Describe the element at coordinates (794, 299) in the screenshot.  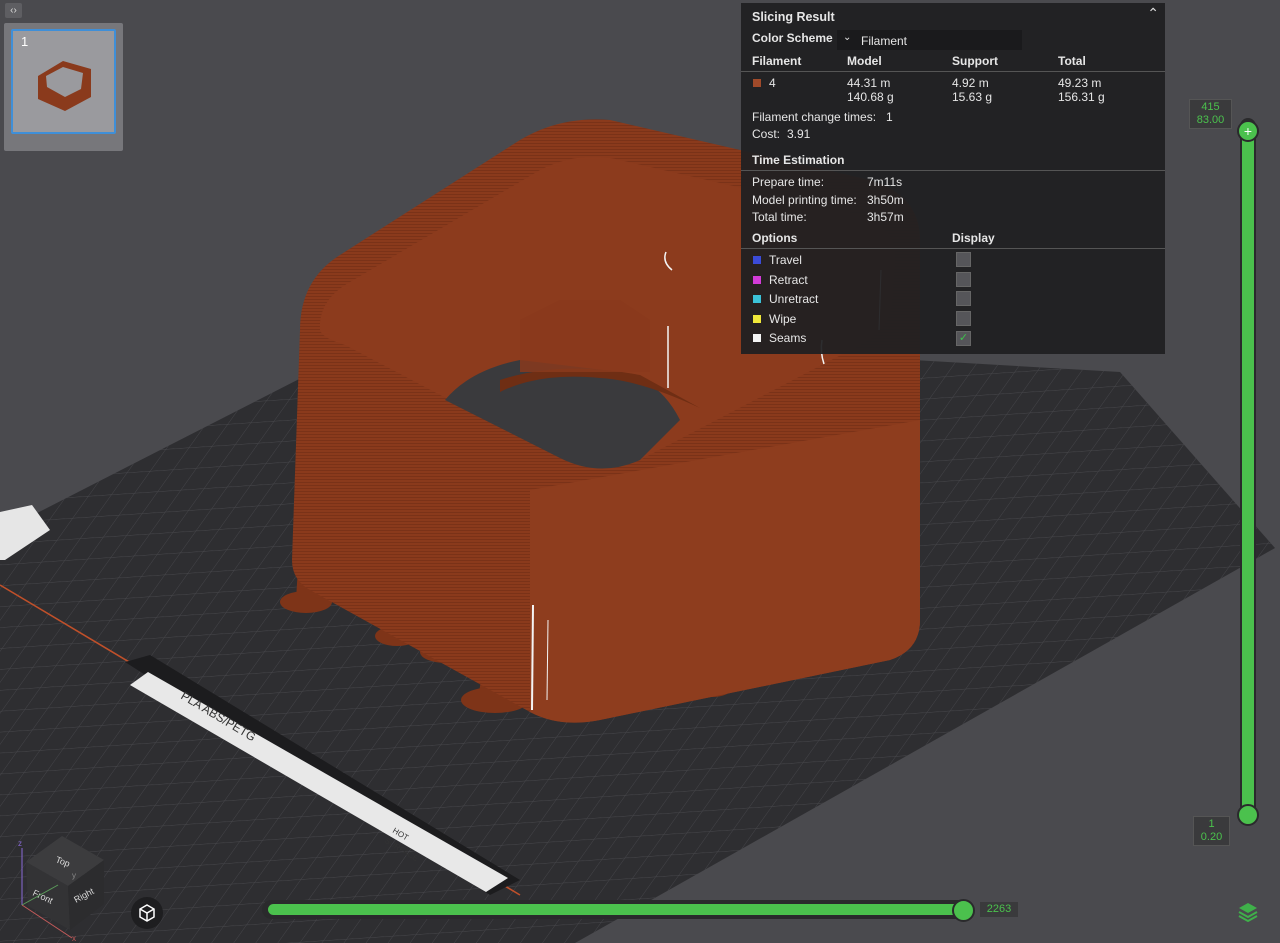
I see `option-unretract-label: Unretract` at that location.